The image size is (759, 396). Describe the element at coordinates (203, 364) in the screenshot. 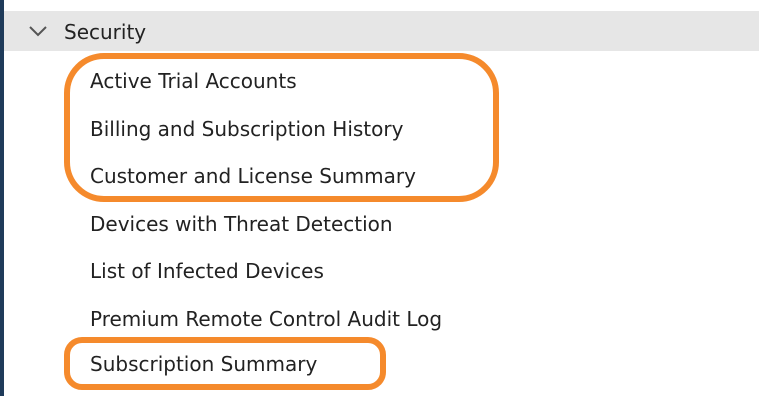

I see `report-link-subscription-summary: Subscription Summary` at that location.